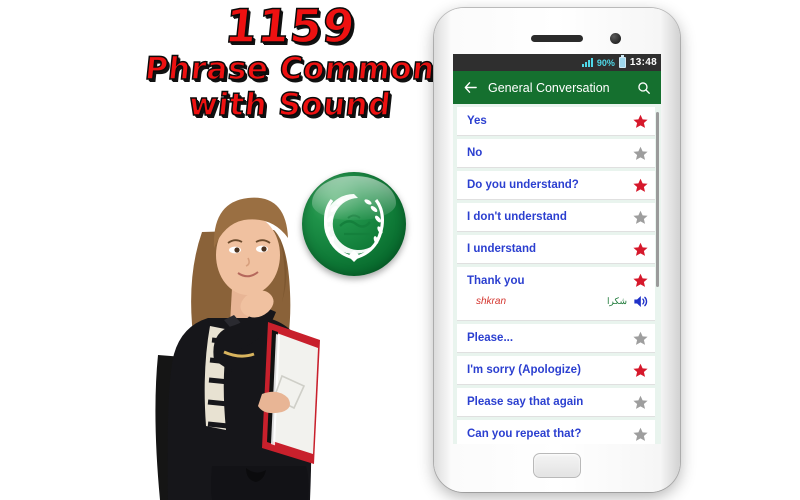 Image resolution: width=800 pixels, height=500 pixels. Describe the element at coordinates (524, 370) in the screenshot. I see `phrase-label: I'm sorry (Apologize)` at that location.